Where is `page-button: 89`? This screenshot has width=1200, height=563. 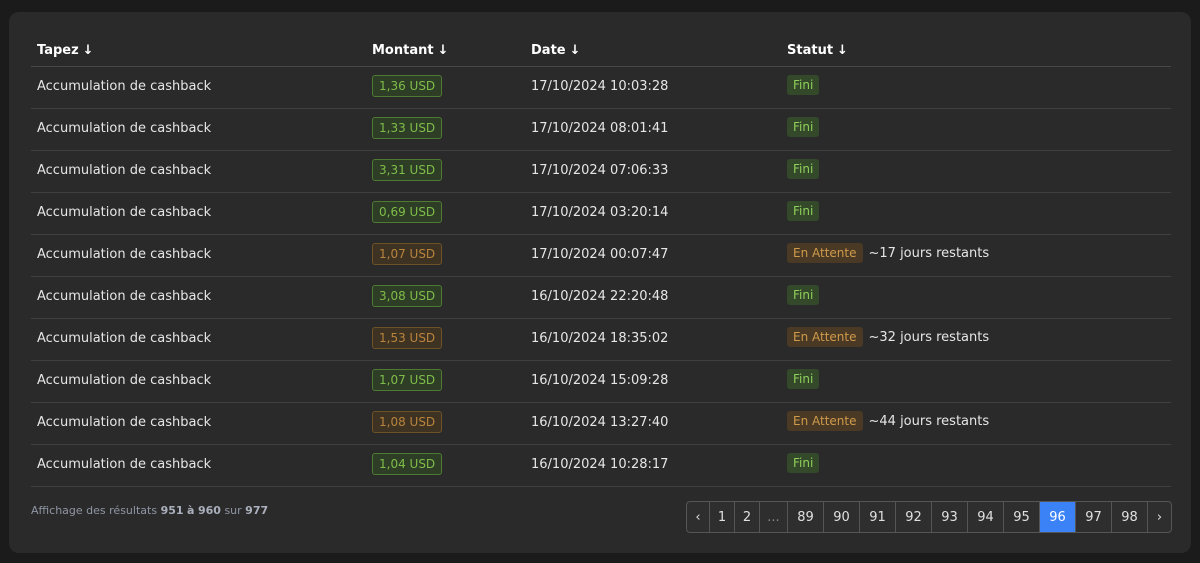 page-button: 89 is located at coordinates (806, 517).